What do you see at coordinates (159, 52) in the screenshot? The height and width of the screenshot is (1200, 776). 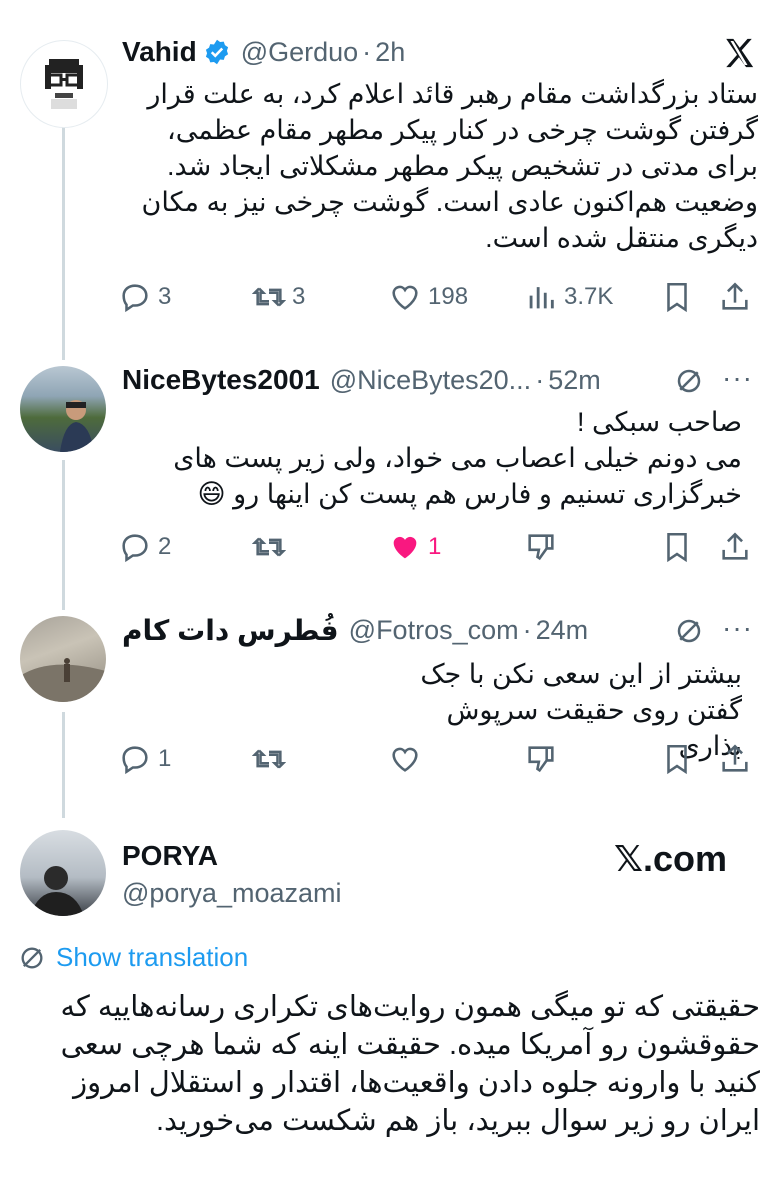 I see `display-name: Vahid` at bounding box center [159, 52].